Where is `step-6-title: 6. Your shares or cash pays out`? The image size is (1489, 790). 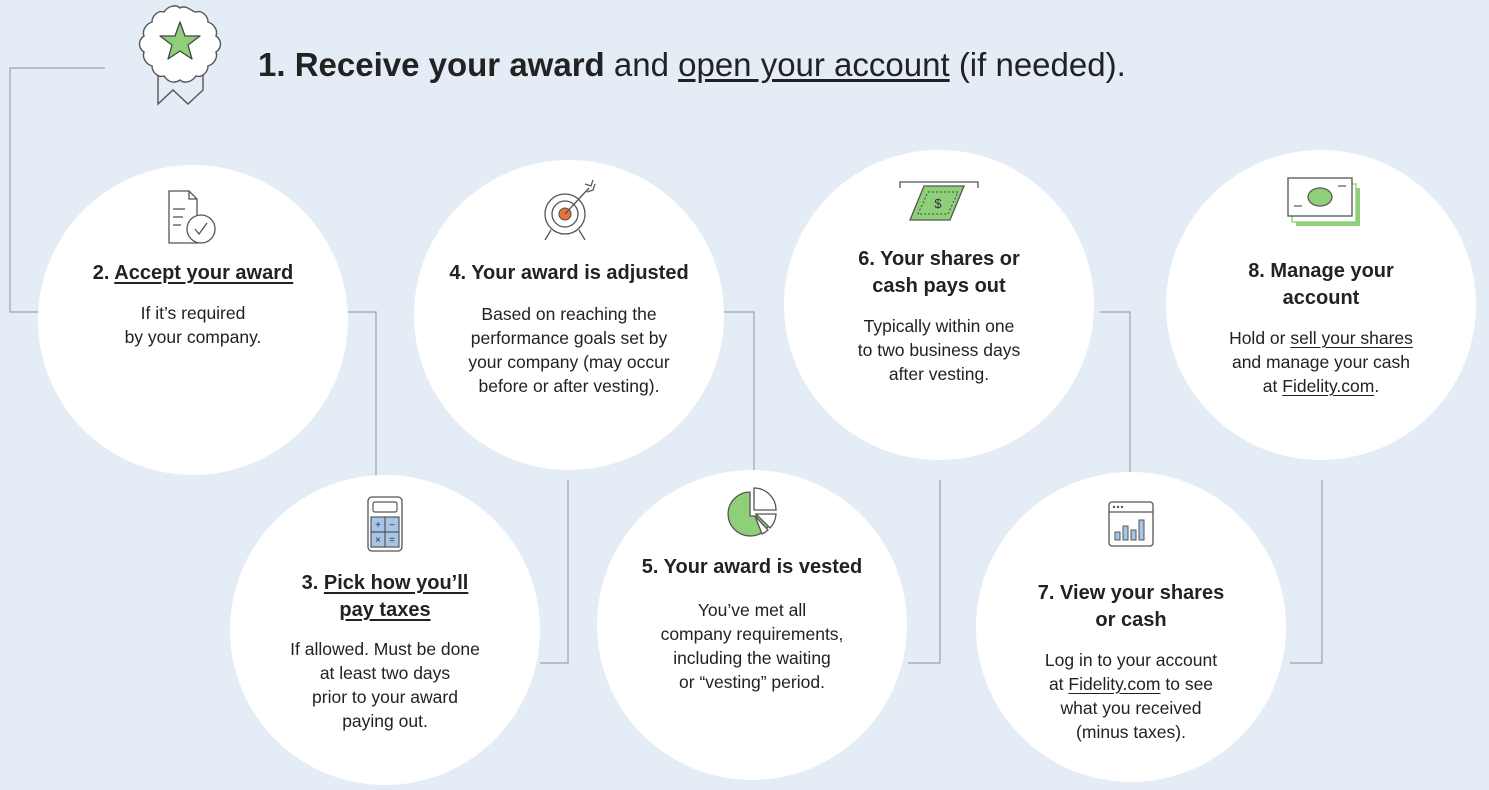 step-6-title: 6. Your shares or cash pays out is located at coordinates (939, 273).